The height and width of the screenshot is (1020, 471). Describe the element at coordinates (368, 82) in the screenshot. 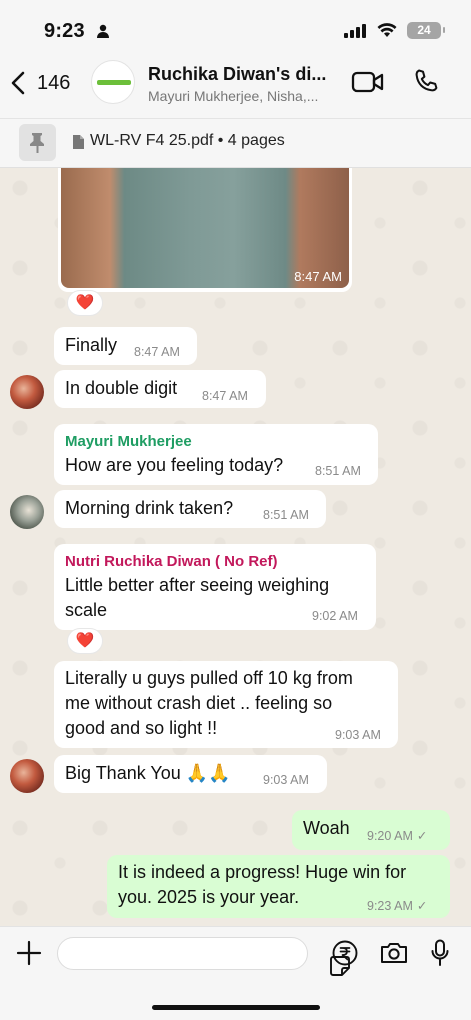

I see `video-call-icon` at that location.